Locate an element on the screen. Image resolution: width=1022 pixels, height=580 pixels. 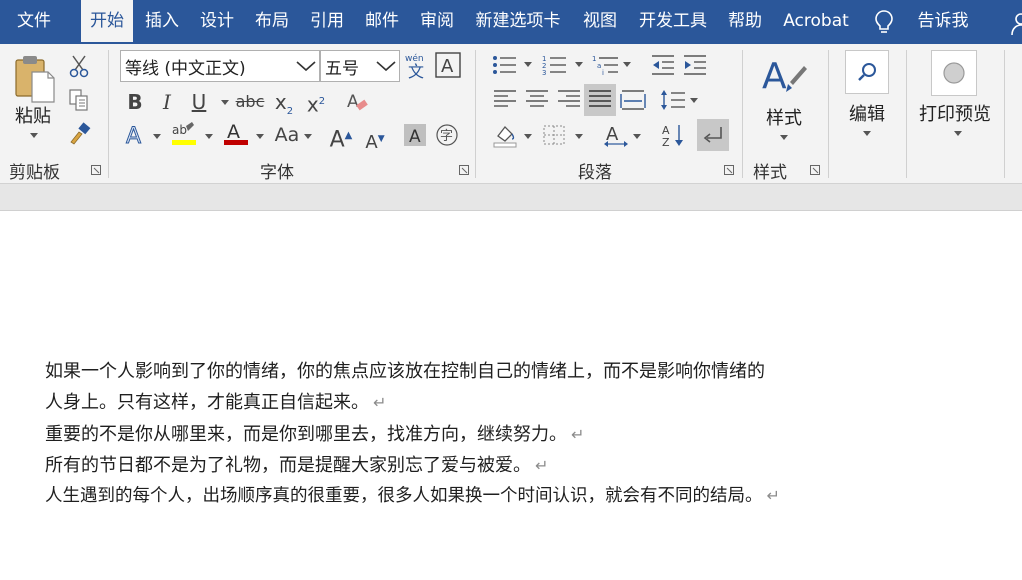
copy-icon is located at coordinates (79, 100).